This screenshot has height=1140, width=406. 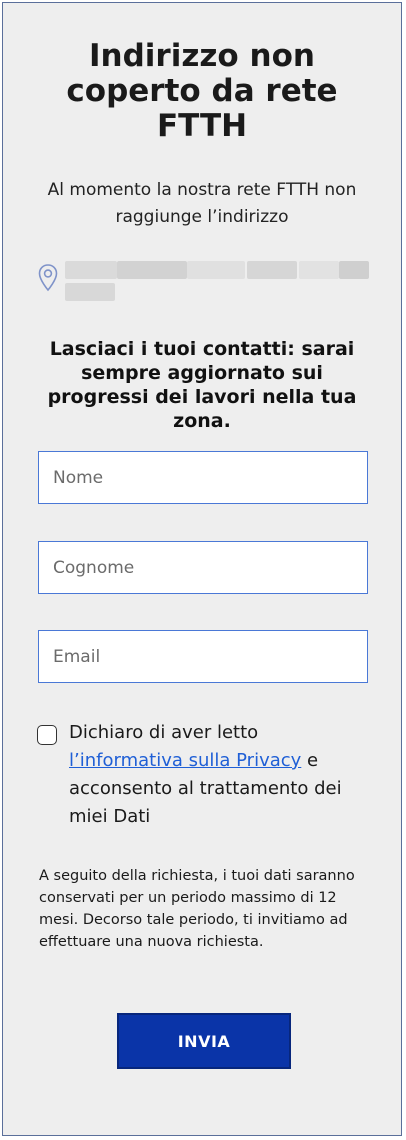 What do you see at coordinates (47, 735) in the screenshot?
I see `privacy-consent-checkbox` at bounding box center [47, 735].